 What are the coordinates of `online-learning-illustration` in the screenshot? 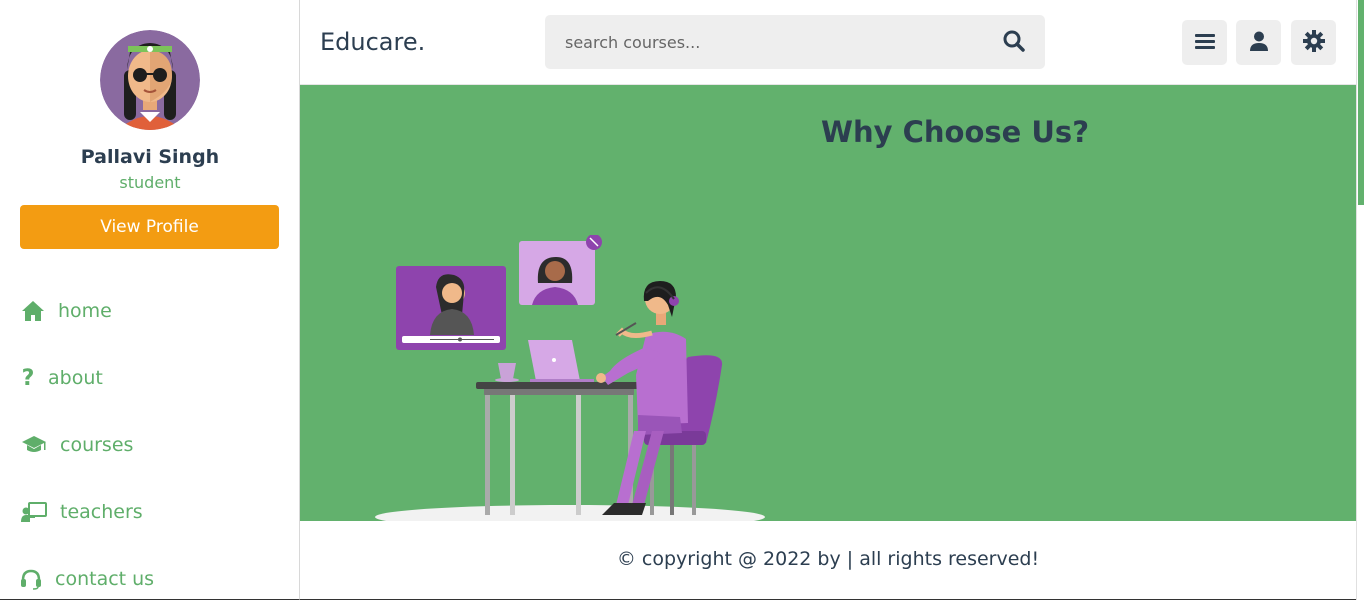 It's located at (570, 377).